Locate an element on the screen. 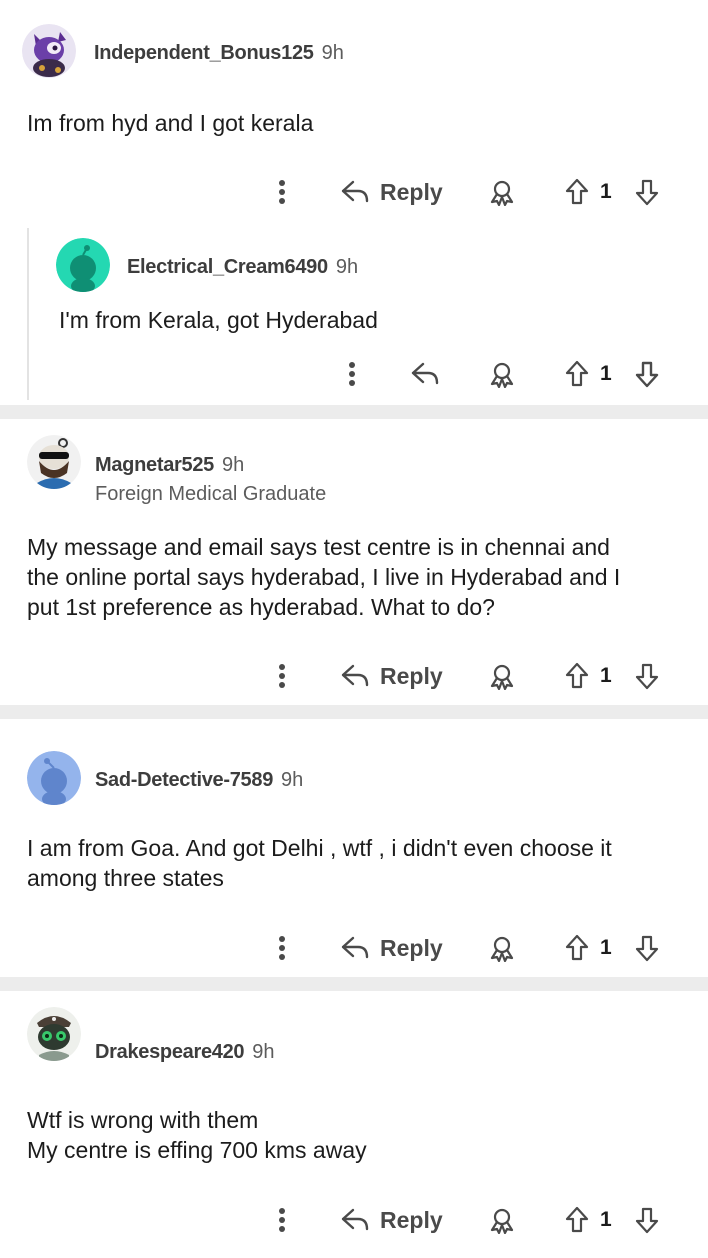 This screenshot has height=1258, width=708. username: Drakespeare420 is located at coordinates (170, 1052).